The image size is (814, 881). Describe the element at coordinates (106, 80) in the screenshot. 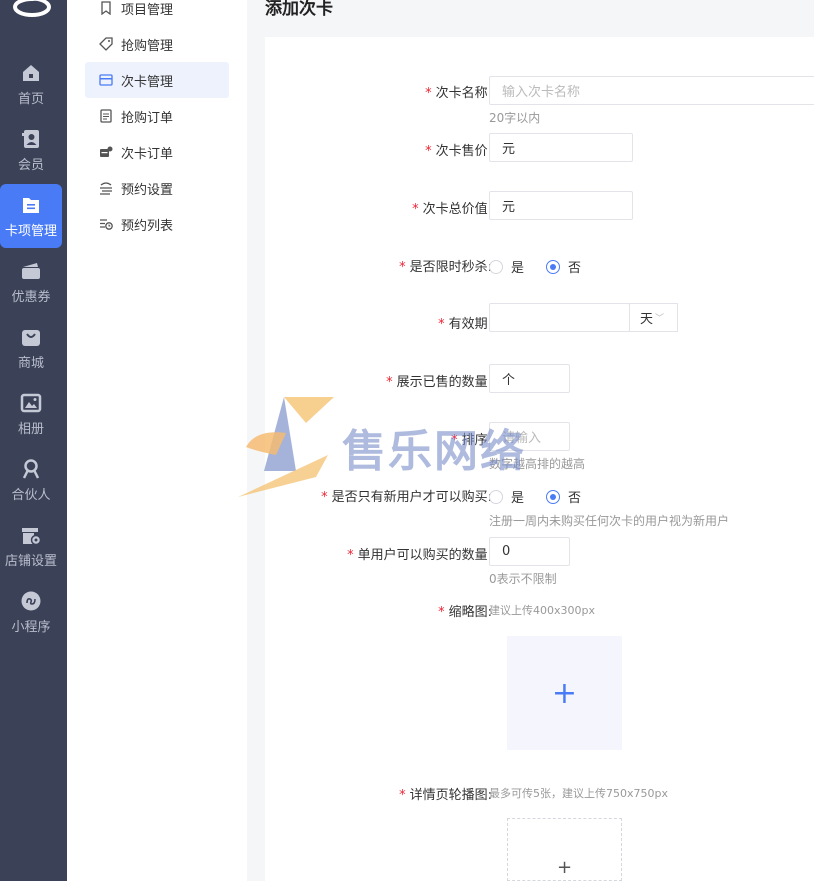

I see `card-icon` at that location.